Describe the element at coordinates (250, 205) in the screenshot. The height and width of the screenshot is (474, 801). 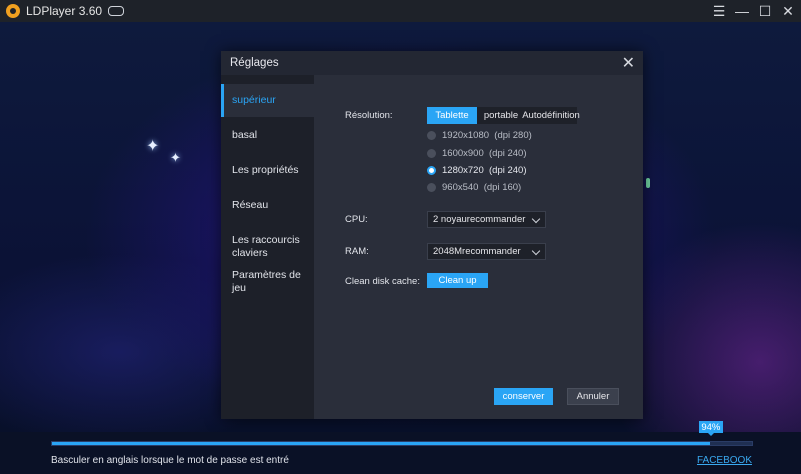
I see `sidebar-item-label: Réseau` at that location.